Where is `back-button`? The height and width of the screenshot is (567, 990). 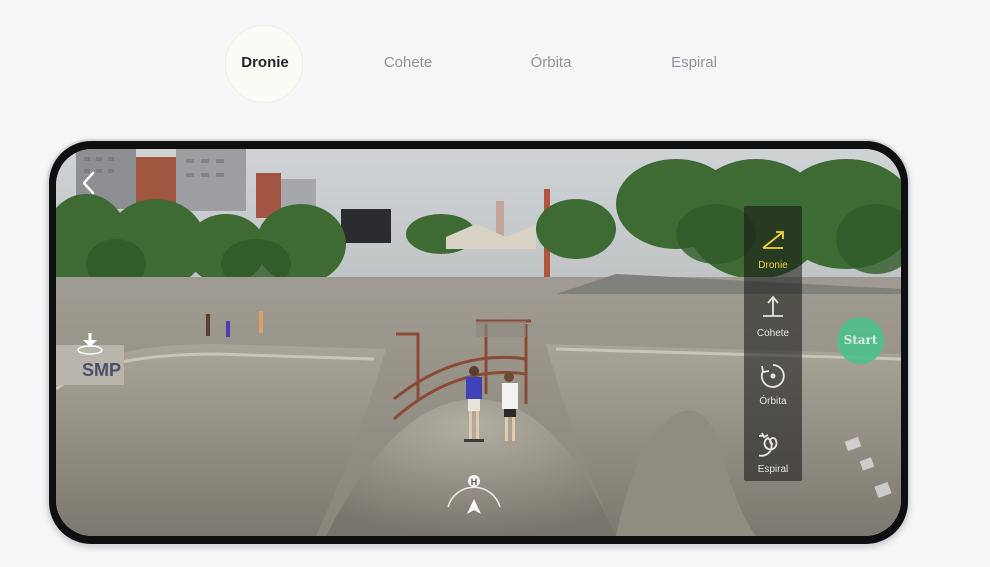
back-button is located at coordinates (89, 183).